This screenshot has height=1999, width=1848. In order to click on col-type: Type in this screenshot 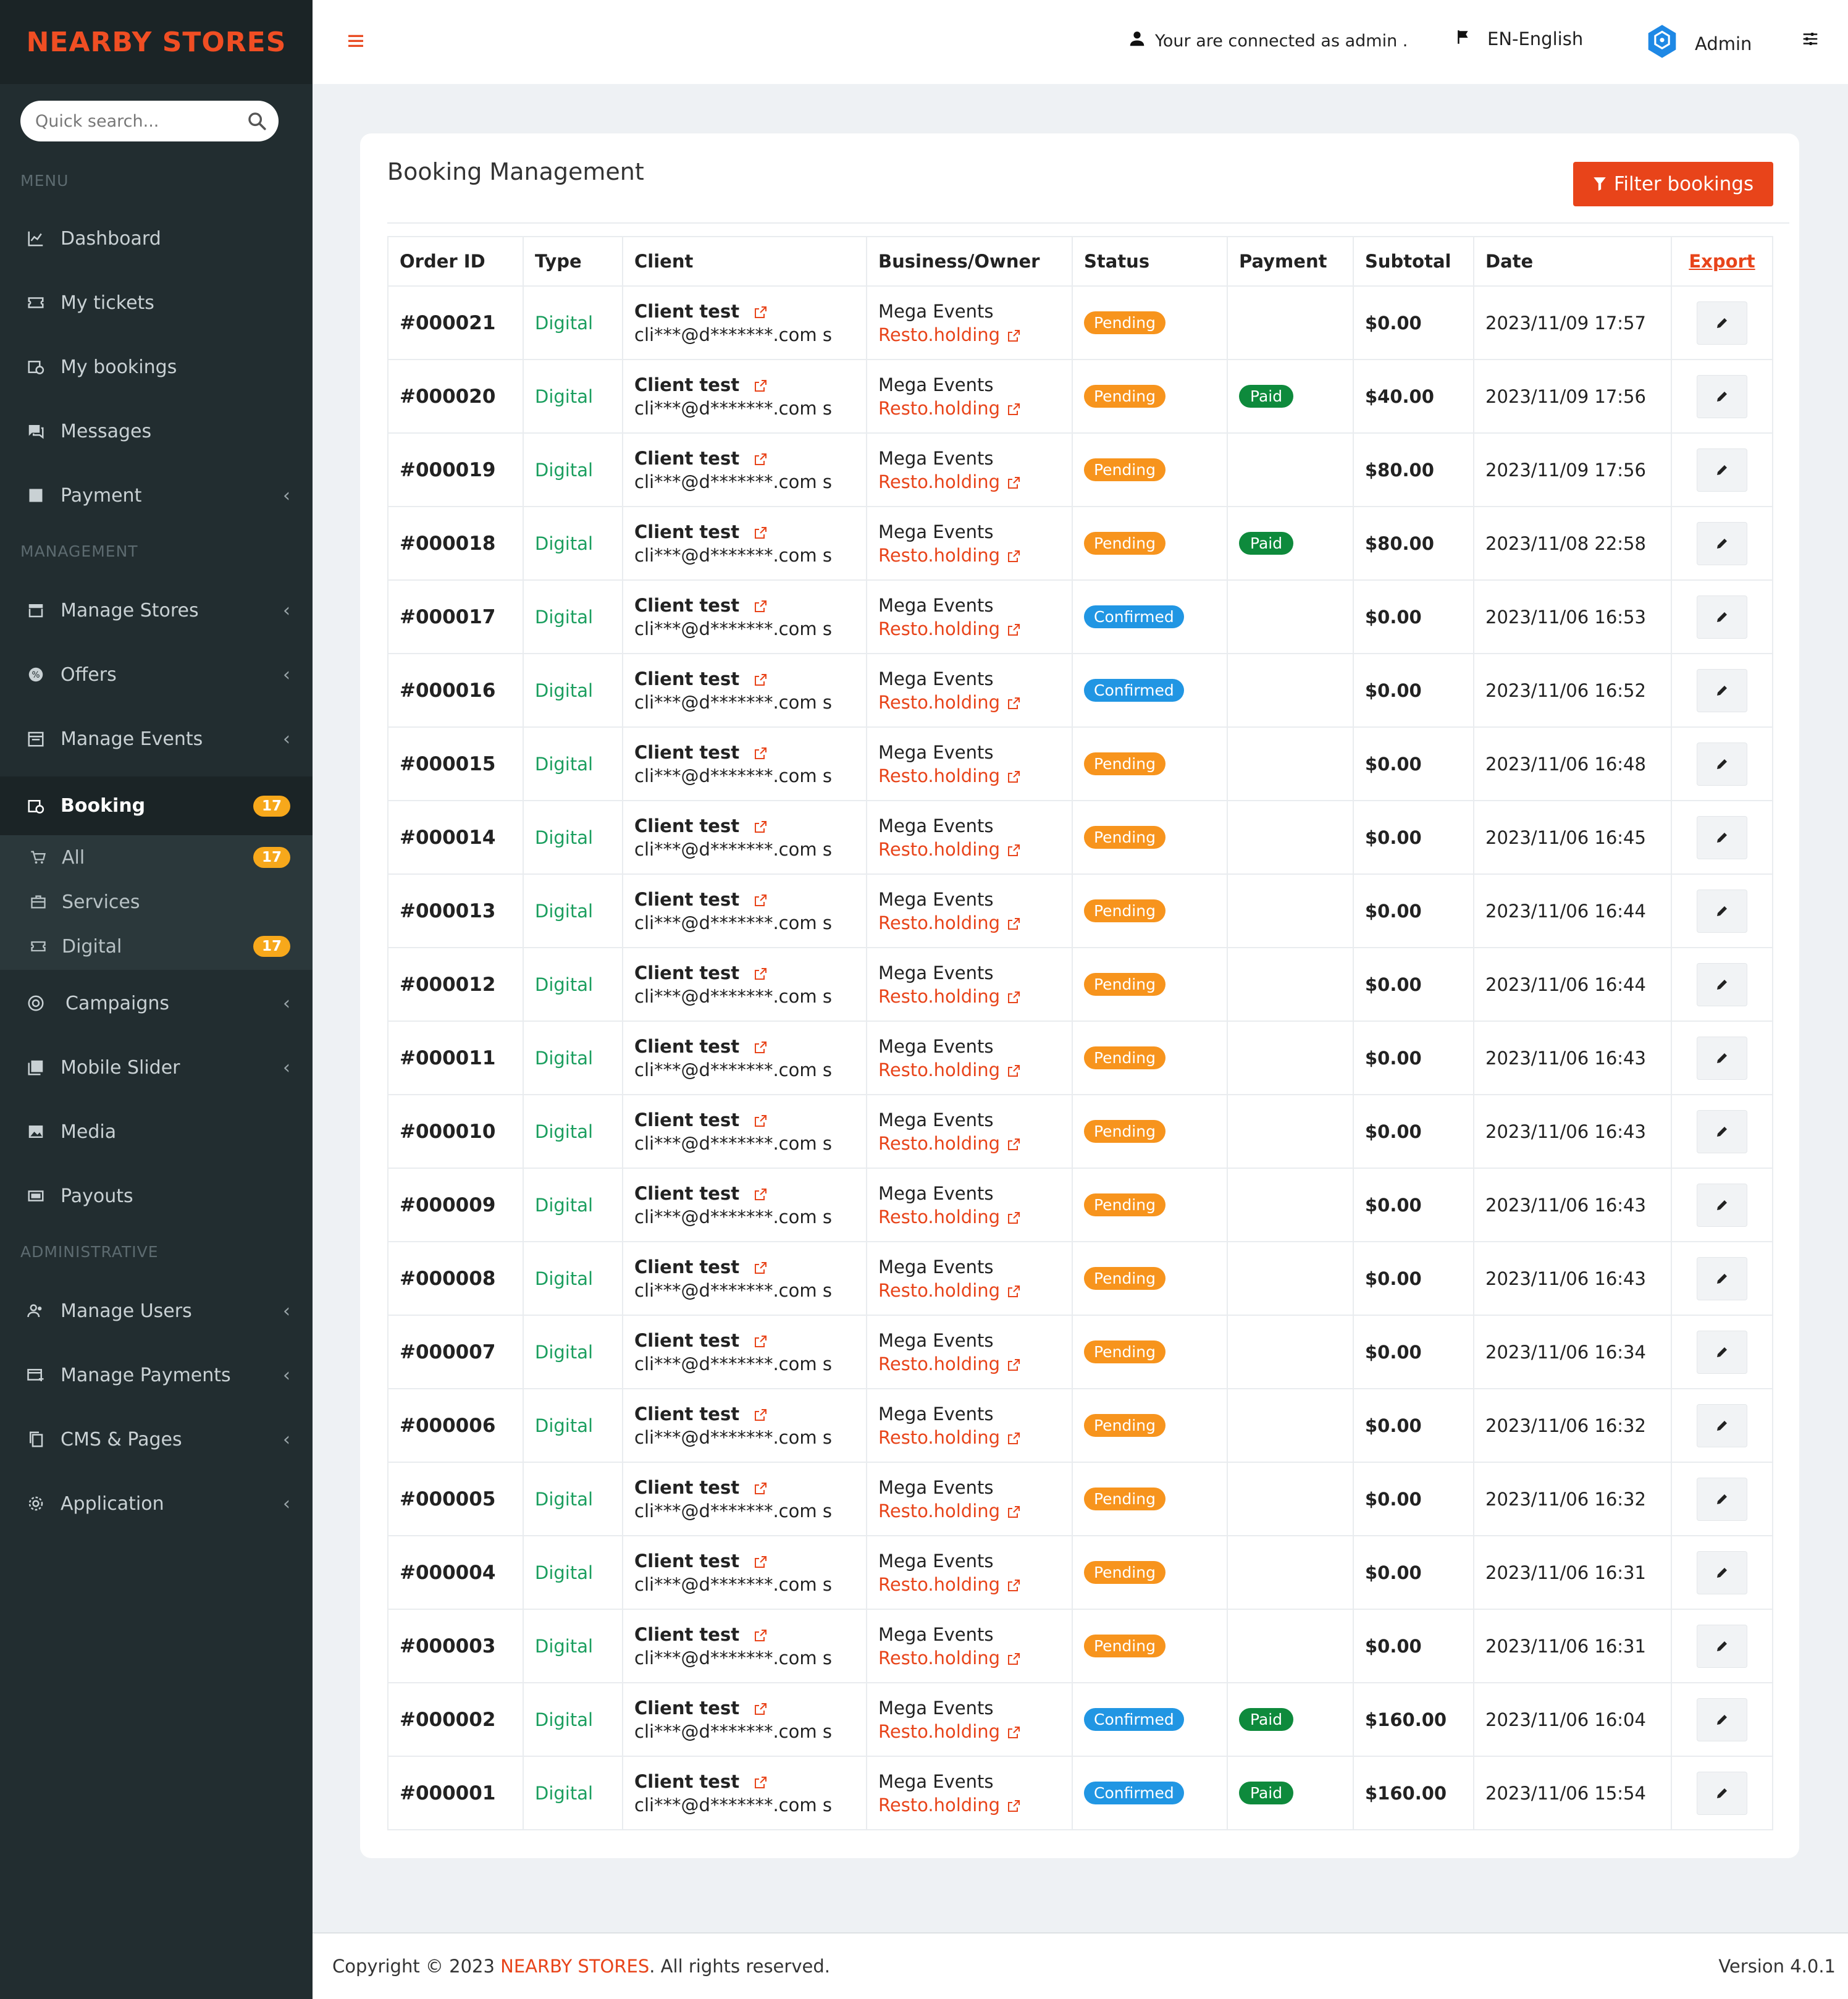, I will do `click(573, 261)`.